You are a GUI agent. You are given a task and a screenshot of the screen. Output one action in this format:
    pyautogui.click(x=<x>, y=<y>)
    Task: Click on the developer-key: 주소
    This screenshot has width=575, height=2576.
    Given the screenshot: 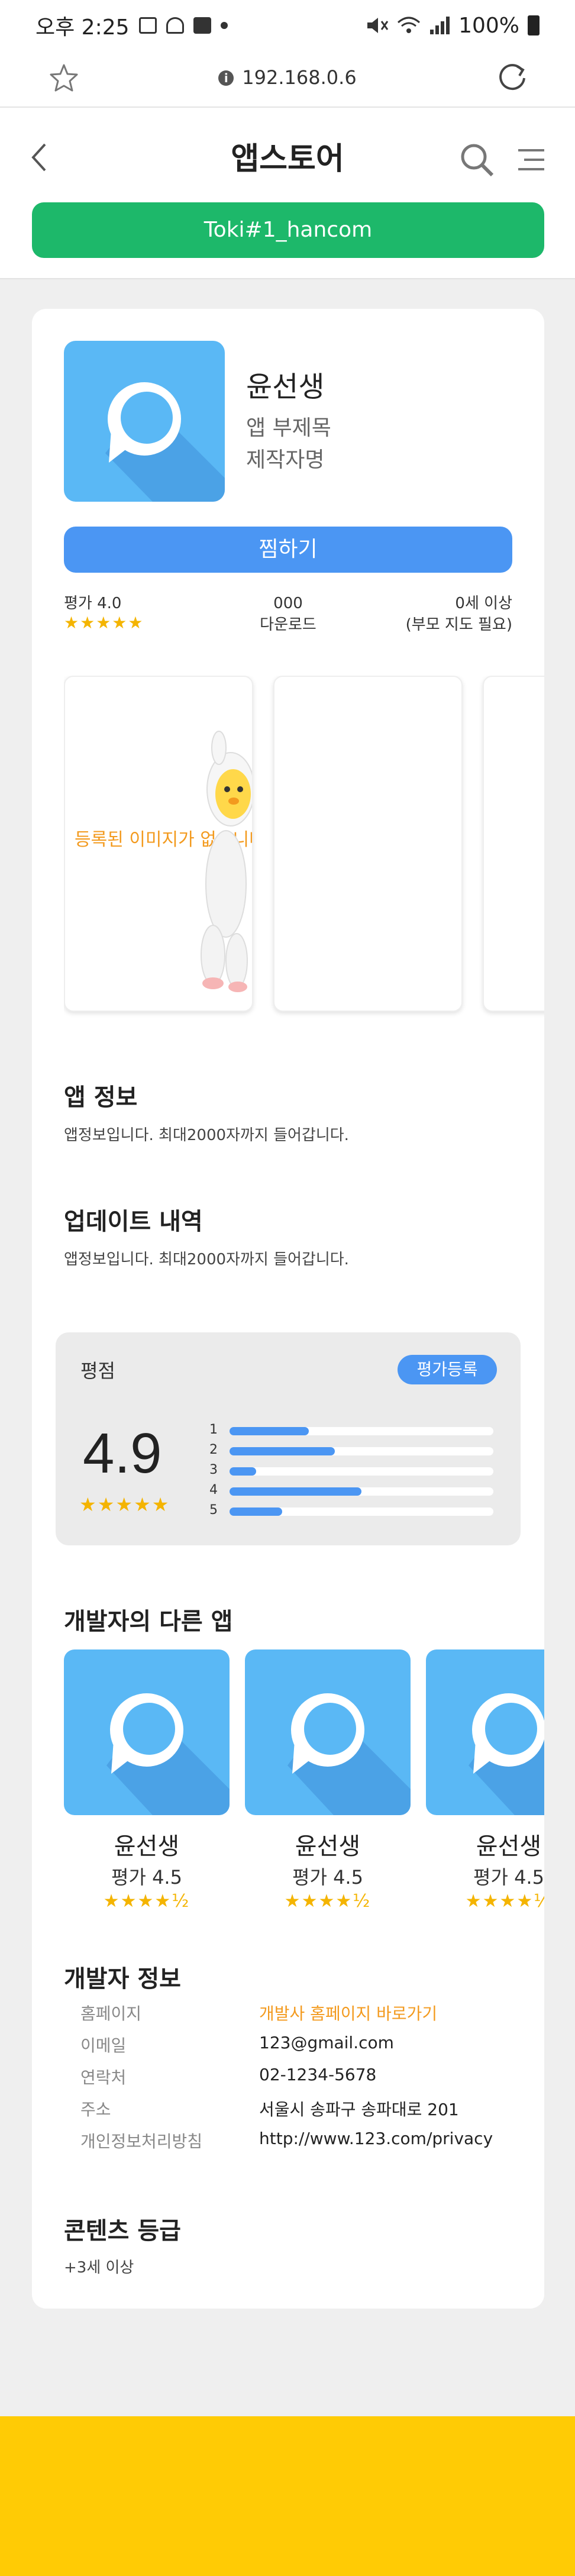 What is the action you would take?
    pyautogui.click(x=95, y=2109)
    